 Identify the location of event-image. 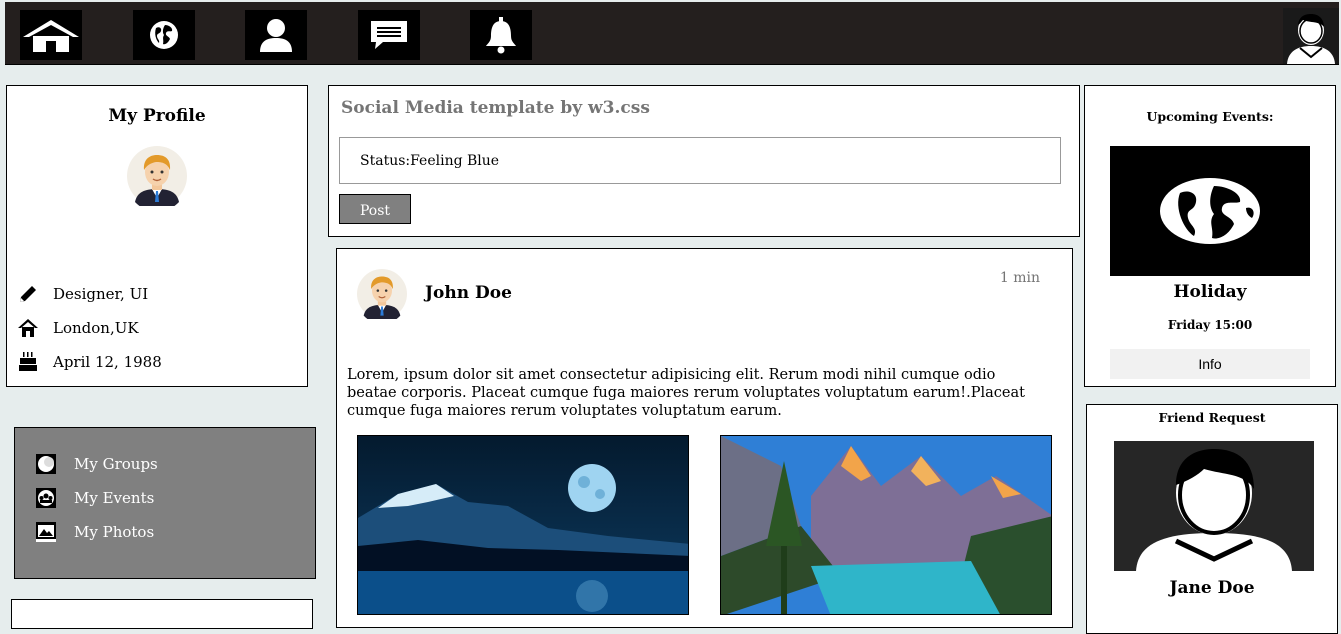
(1210, 211).